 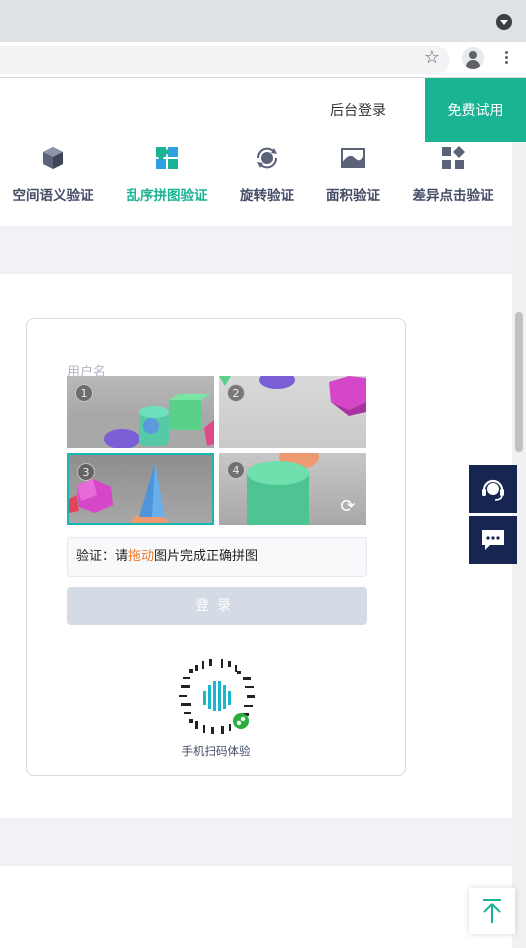 I want to click on headset-icon, so click(x=493, y=490).